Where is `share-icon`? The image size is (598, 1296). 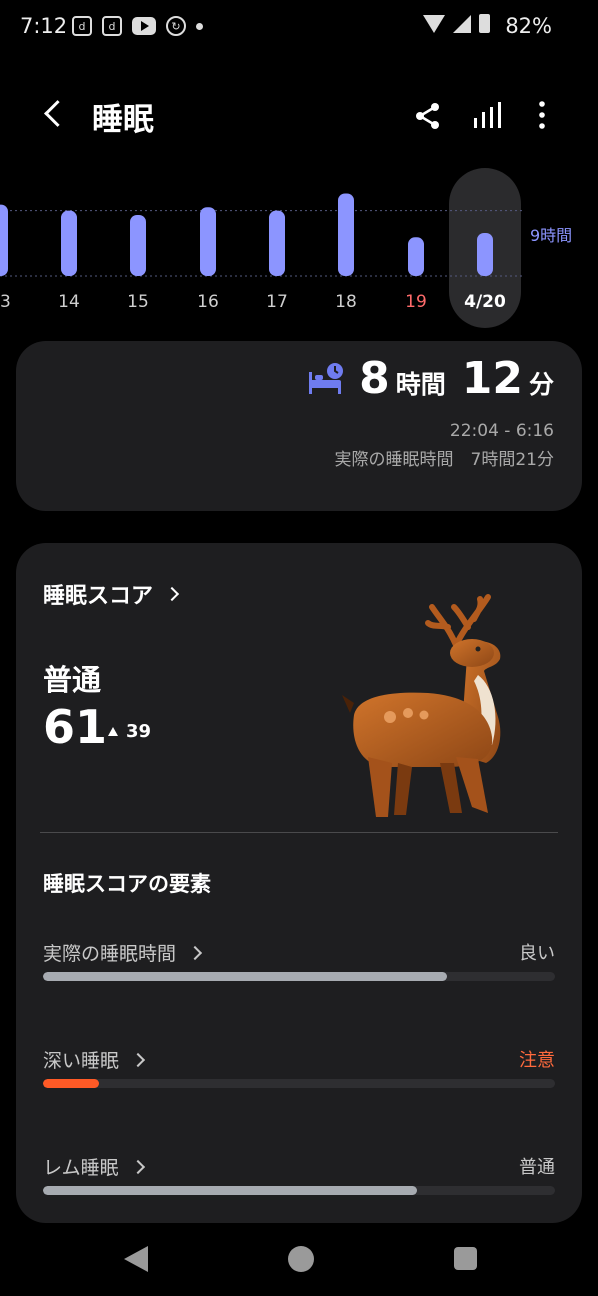 share-icon is located at coordinates (428, 116).